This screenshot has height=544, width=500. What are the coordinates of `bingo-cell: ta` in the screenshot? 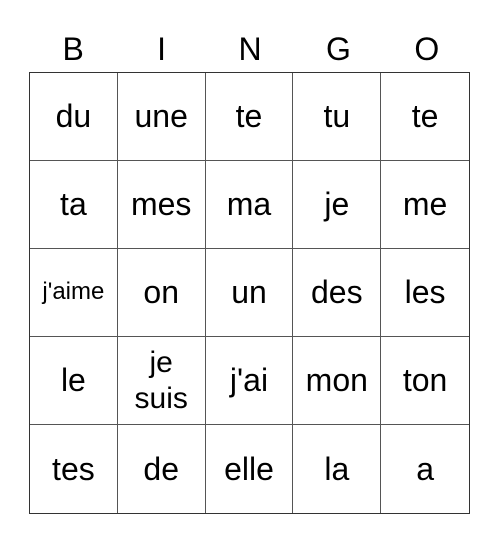 It's located at (74, 205).